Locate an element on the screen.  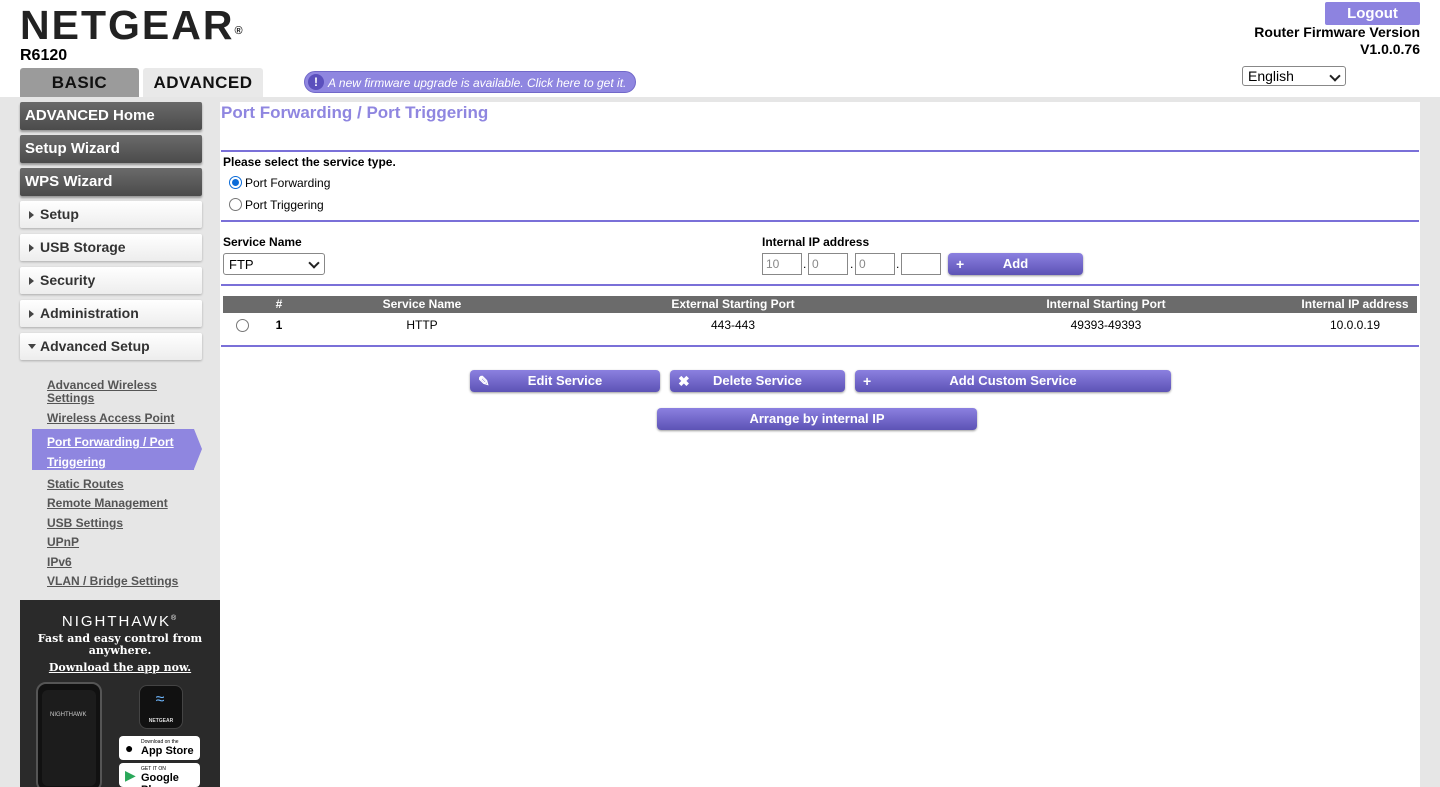
section-label: USB Storage is located at coordinates (83, 247).